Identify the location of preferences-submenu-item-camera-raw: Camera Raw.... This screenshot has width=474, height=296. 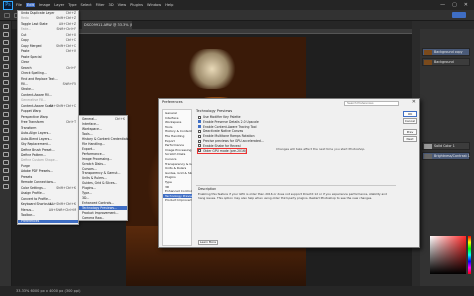
(103, 218).